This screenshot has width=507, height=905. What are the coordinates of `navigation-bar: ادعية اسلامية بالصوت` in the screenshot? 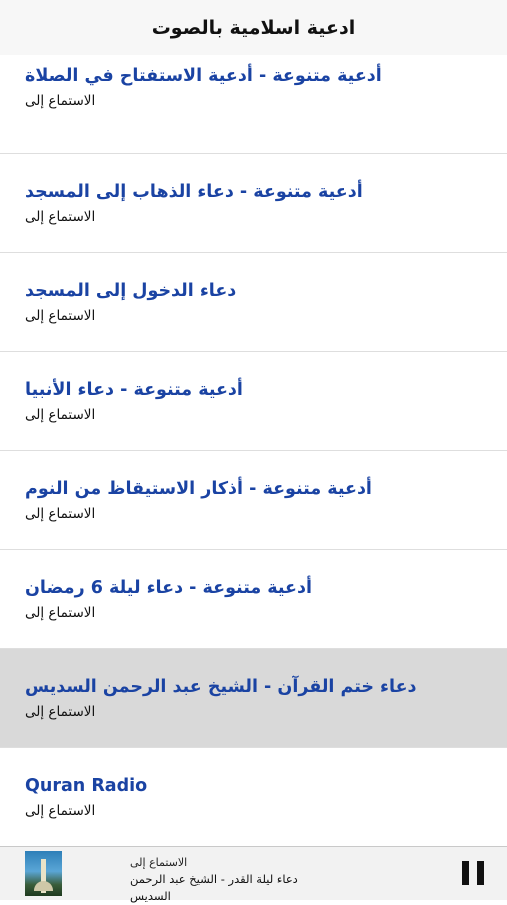 It's located at (253, 28).